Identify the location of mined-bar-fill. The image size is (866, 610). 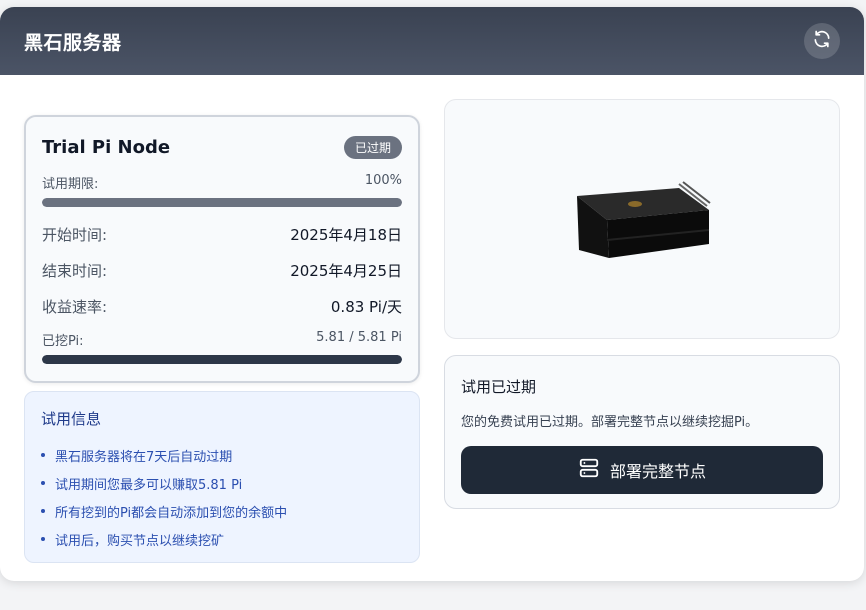
(222, 359).